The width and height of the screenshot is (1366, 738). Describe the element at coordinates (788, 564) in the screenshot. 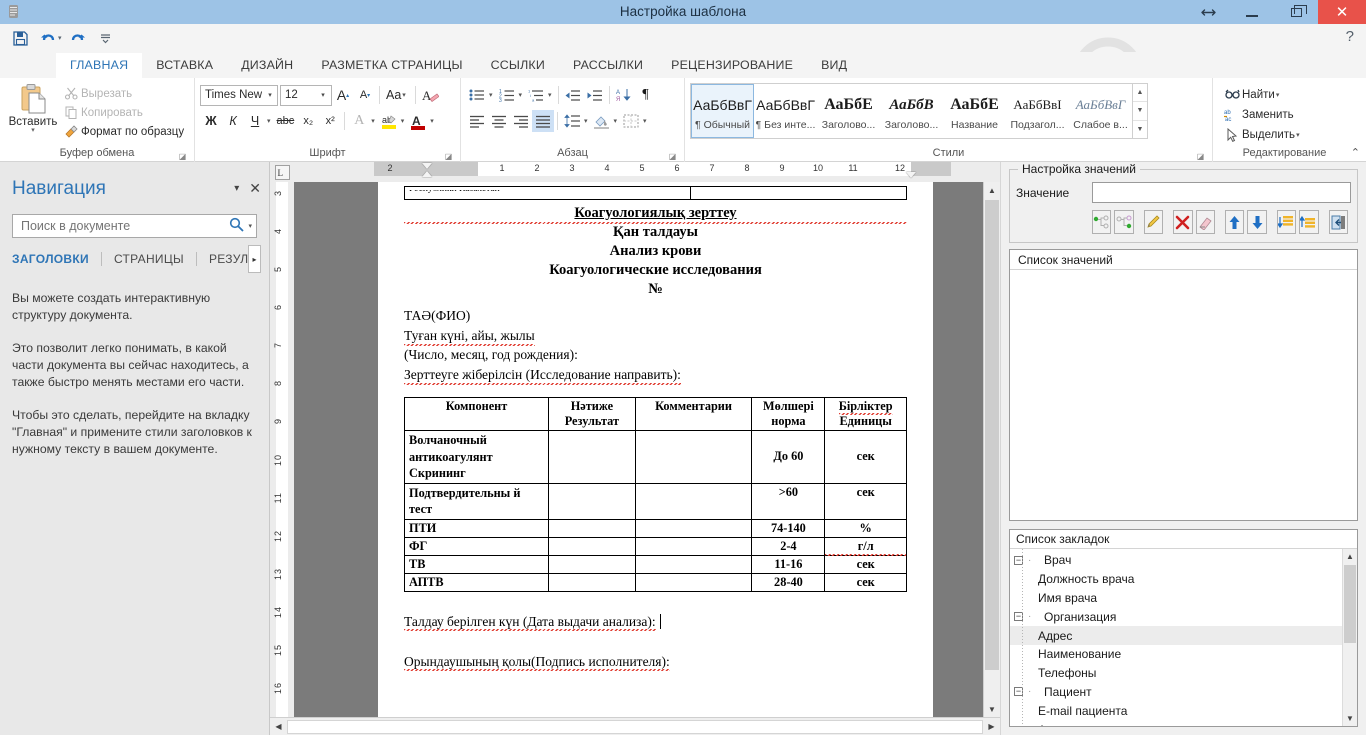

I see `cell-norm: 11-16` at that location.